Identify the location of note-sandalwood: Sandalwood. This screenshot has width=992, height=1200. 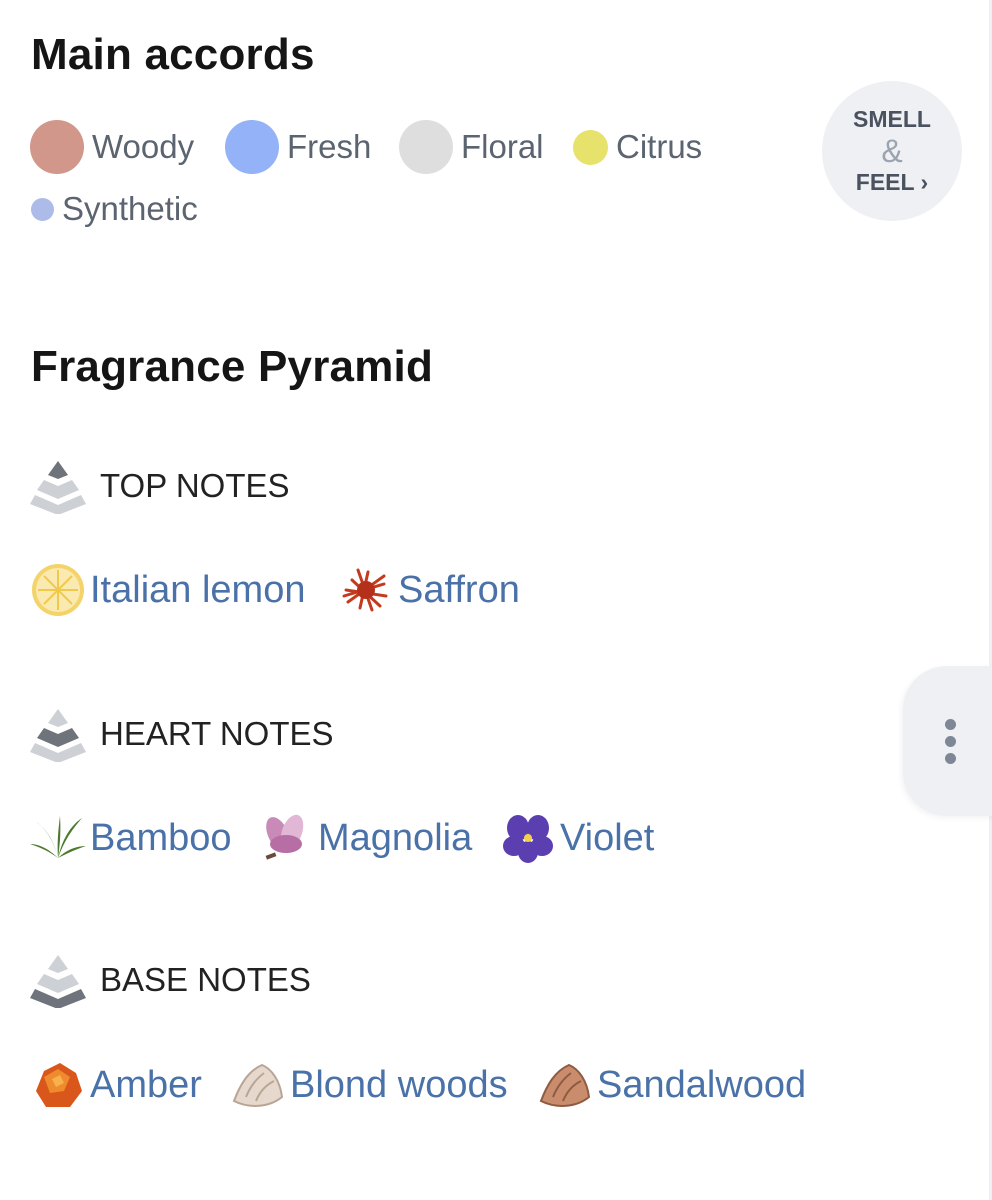
(671, 1085).